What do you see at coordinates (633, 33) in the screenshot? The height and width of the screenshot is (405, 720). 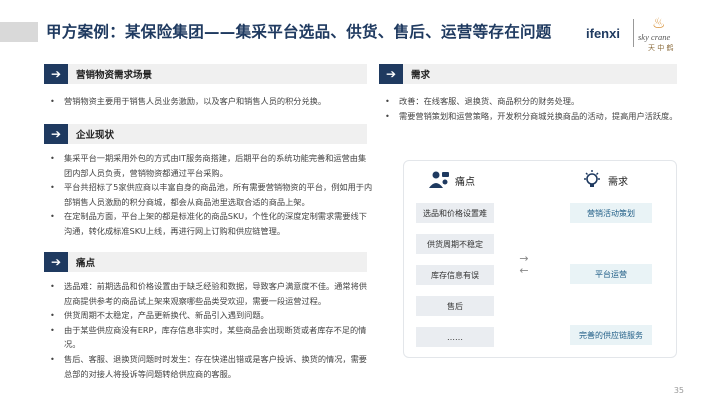 I see `logo-divider` at bounding box center [633, 33].